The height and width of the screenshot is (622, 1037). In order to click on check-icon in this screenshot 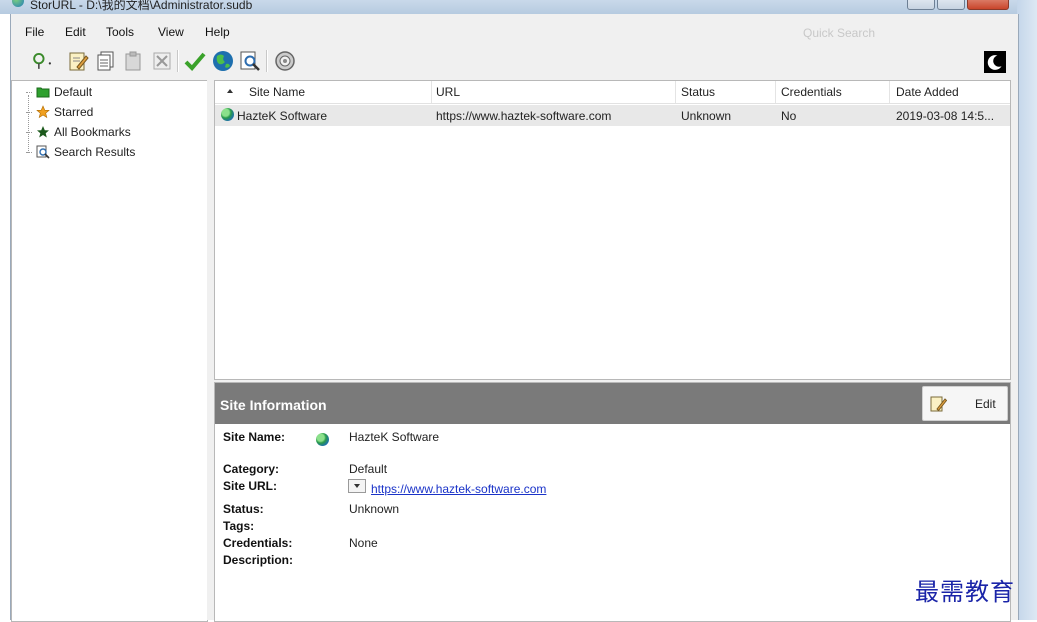, I will do `click(195, 61)`.